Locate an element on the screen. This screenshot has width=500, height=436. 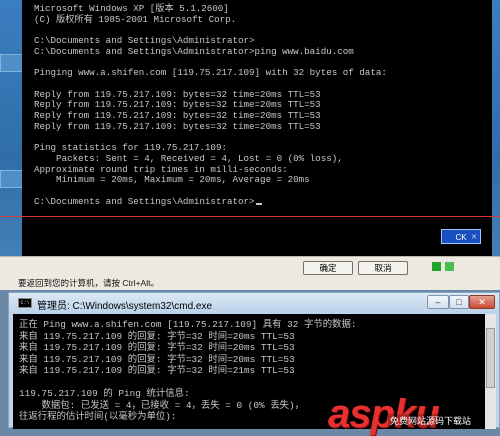
console-line: (C) 版权所有 1985-2001 Microsoft Corp. is located at coordinates (135, 19).